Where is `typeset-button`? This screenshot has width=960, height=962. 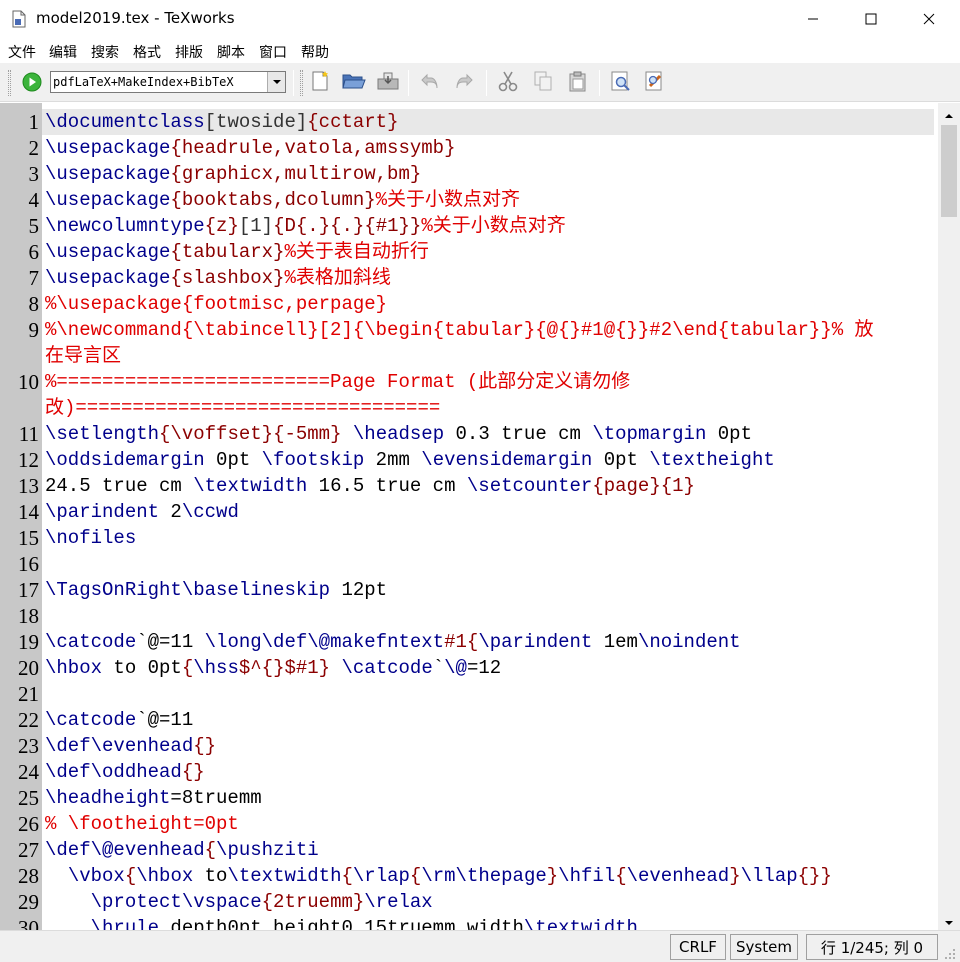 typeset-button is located at coordinates (32, 84).